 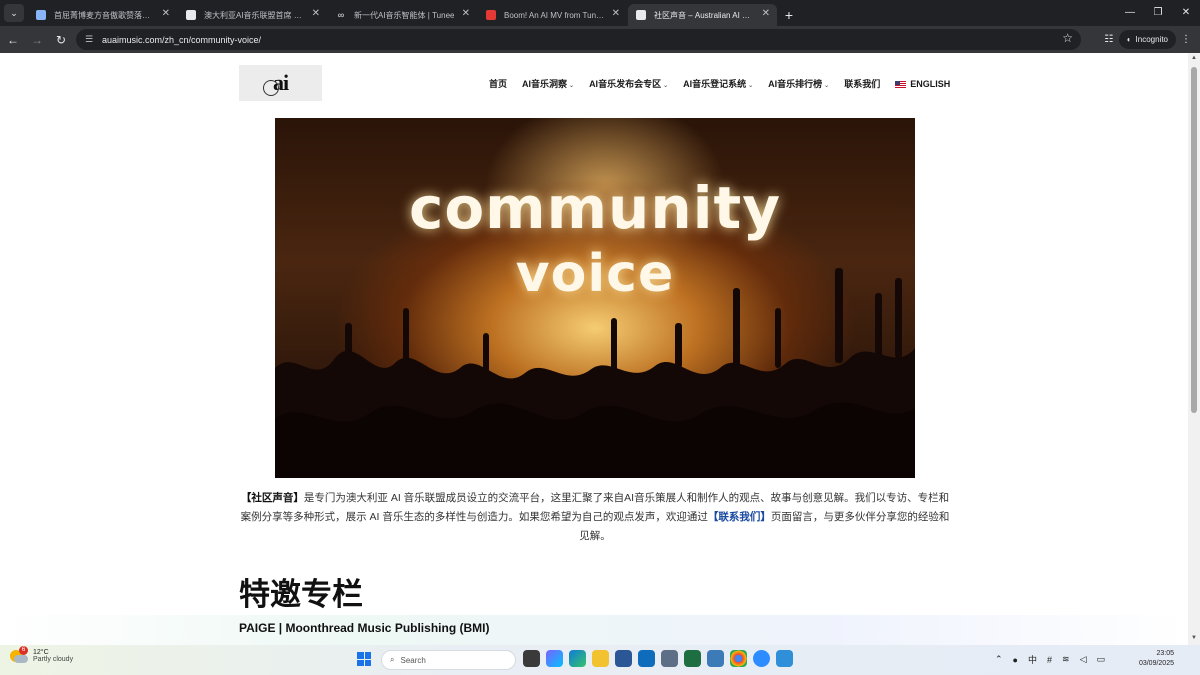 What do you see at coordinates (280, 83) in the screenshot?
I see `site-logo: ai` at bounding box center [280, 83].